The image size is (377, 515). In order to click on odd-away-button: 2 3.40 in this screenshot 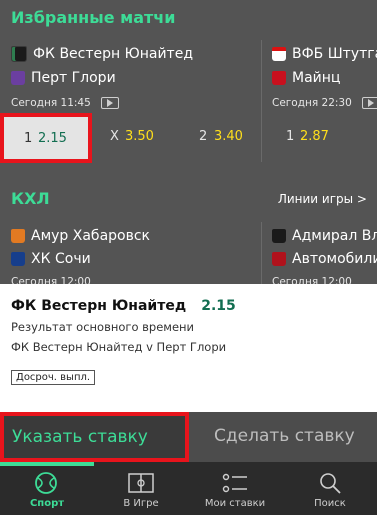, I will do `click(223, 138)`.